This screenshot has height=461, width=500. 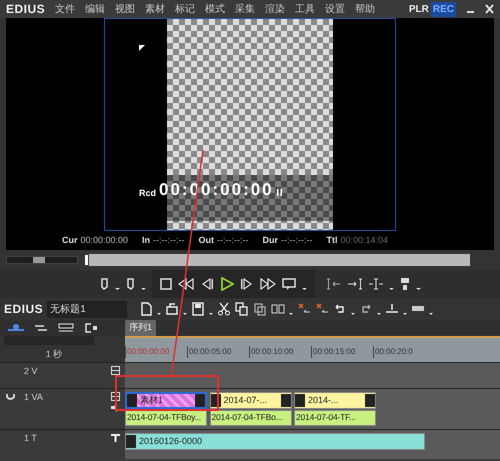 I want to click on timeline-clip: 20160126-0000, so click(x=275, y=441).